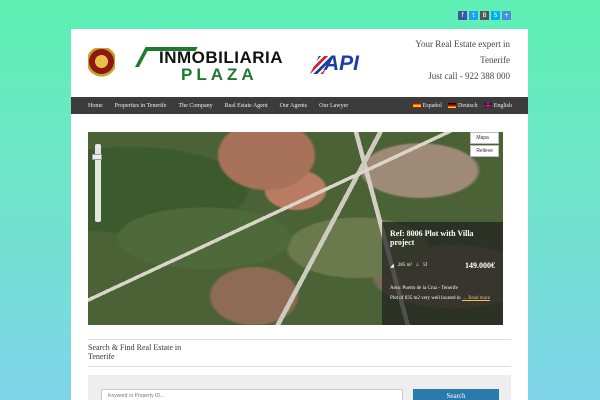 This screenshot has height=400, width=600. Describe the element at coordinates (135, 352) in the screenshot. I see `search-section-title: Search & Find Real Estate in Tenerife` at that location.